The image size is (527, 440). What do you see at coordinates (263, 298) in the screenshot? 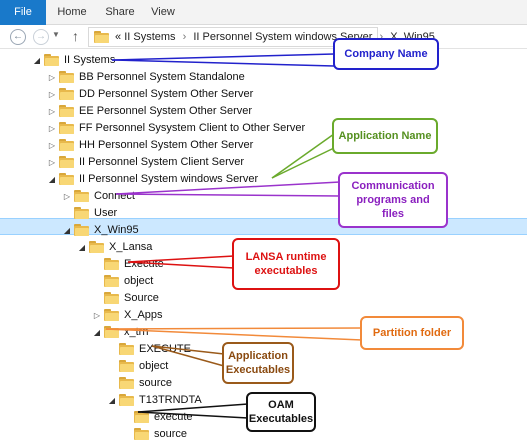
I see `tree-item: Source` at bounding box center [263, 298].